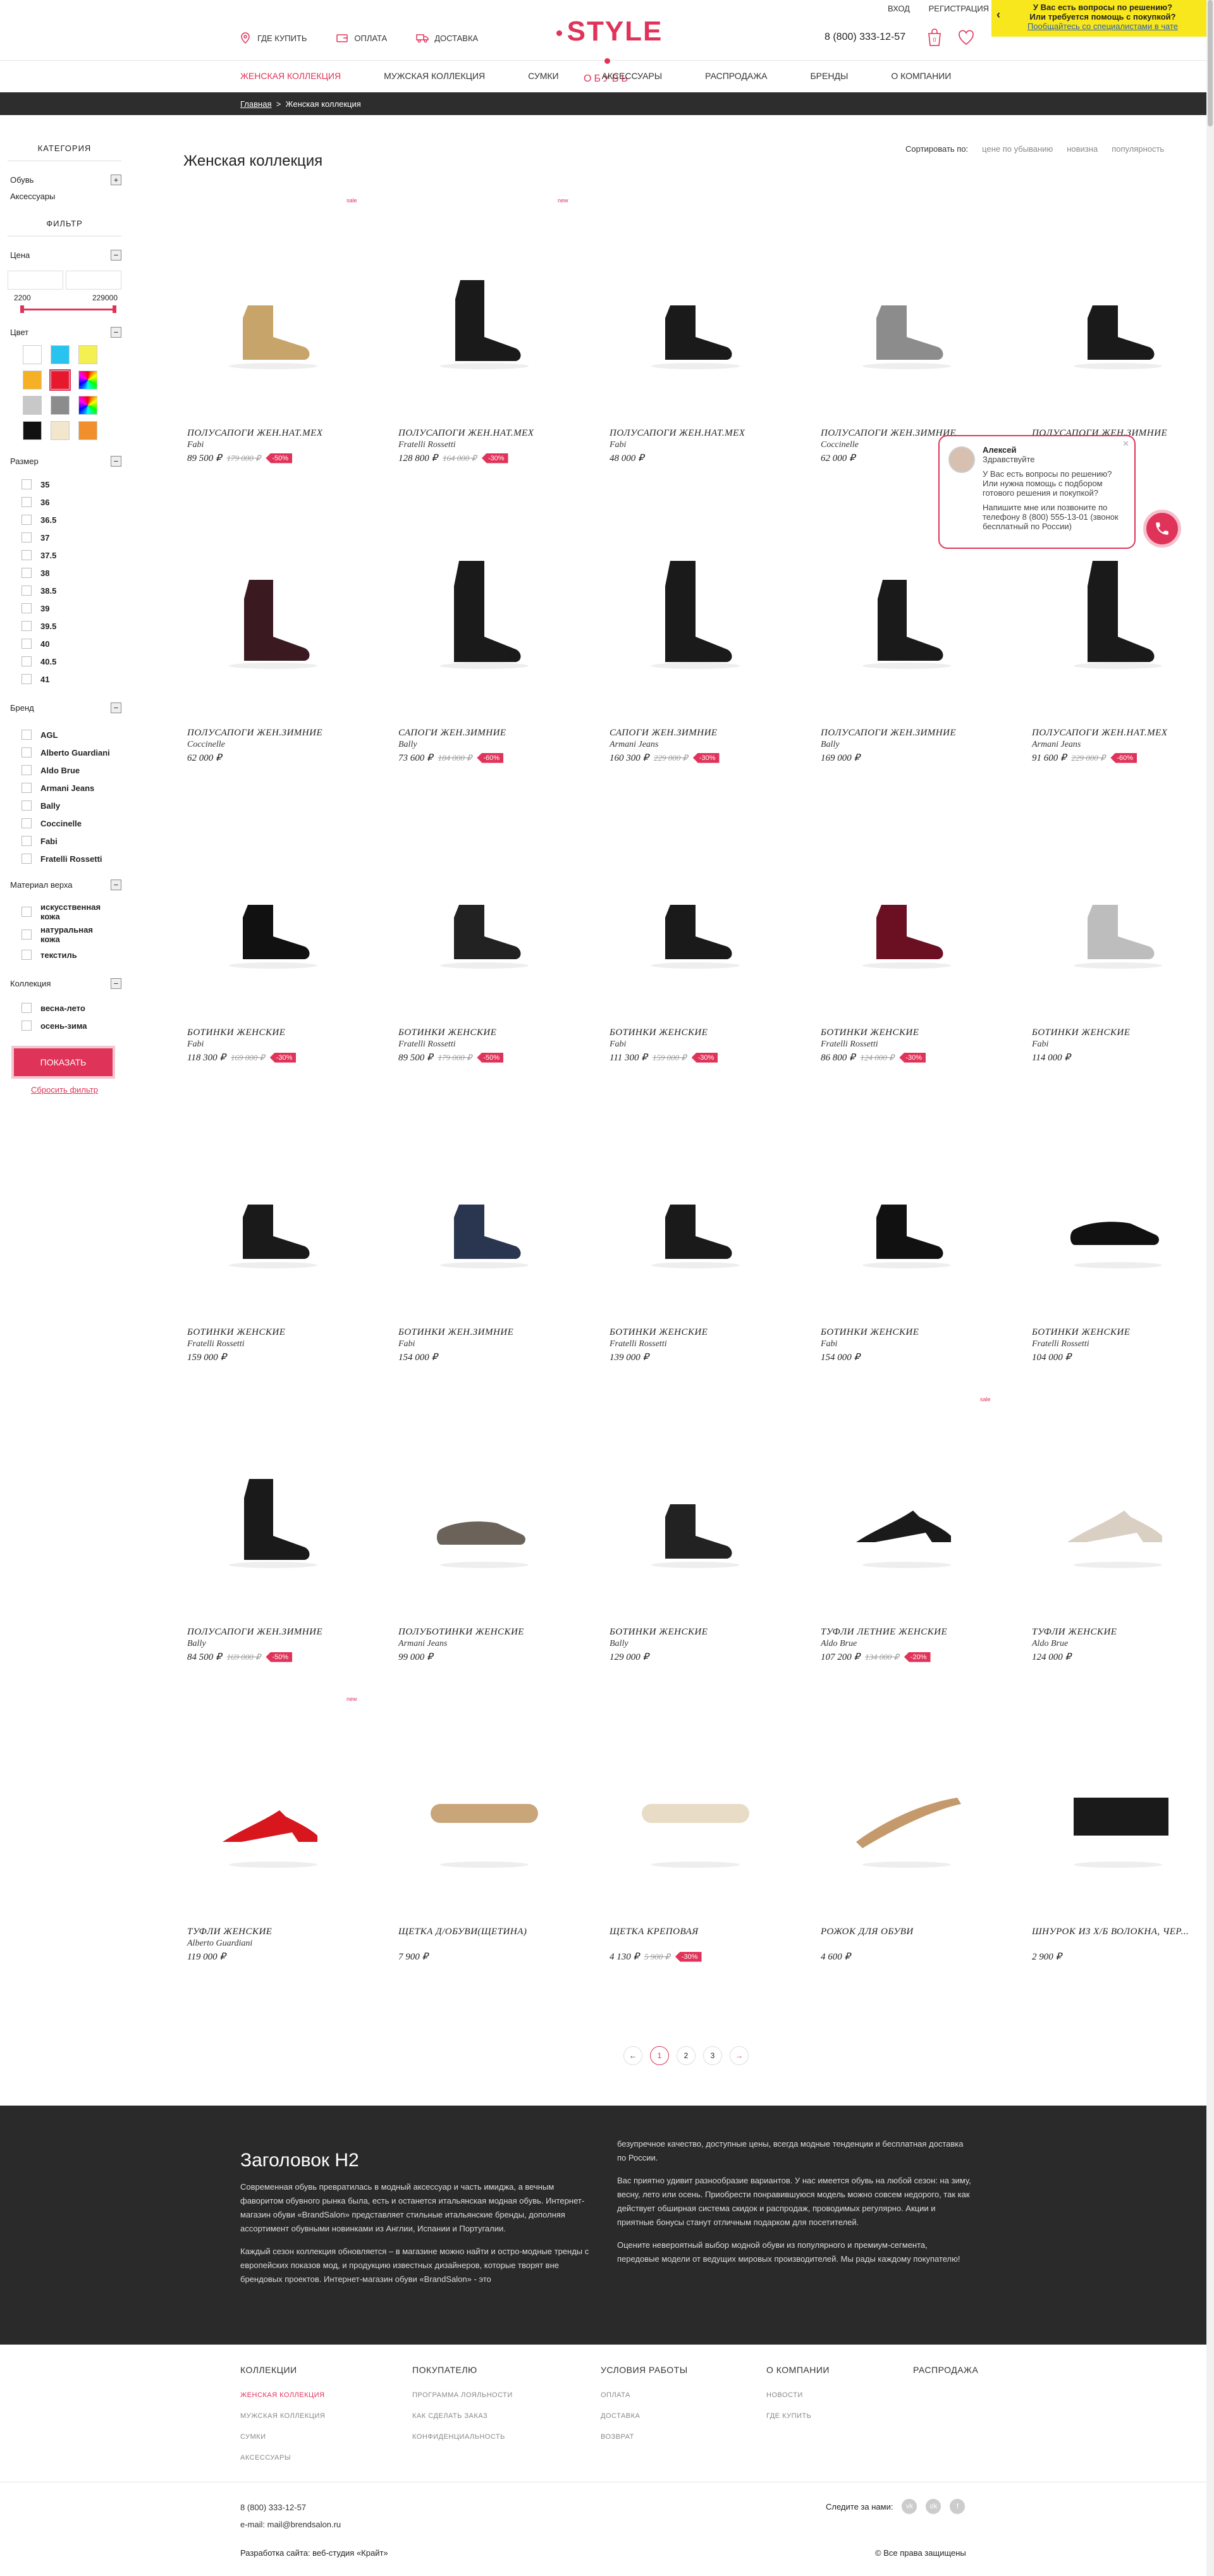 Image resolution: width=1214 pixels, height=2576 pixels. I want to click on product-name: РОЖОК ДЛЯ ОБУВИ, so click(868, 1932).